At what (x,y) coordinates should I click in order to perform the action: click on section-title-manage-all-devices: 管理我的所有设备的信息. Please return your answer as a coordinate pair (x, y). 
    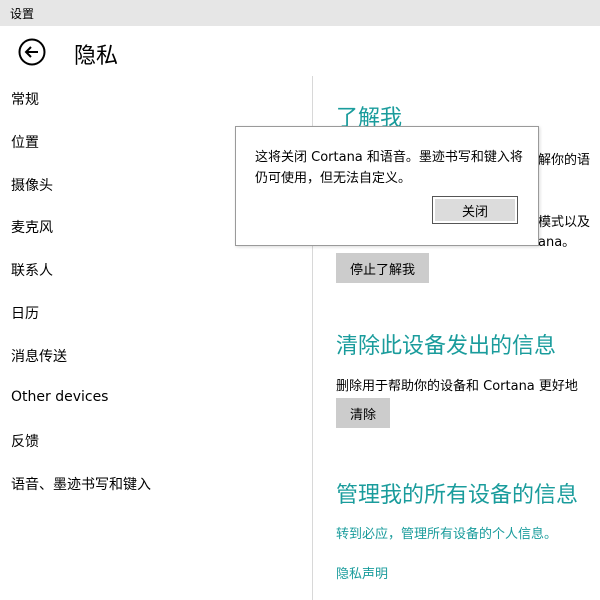
    Looking at the image, I should click on (457, 495).